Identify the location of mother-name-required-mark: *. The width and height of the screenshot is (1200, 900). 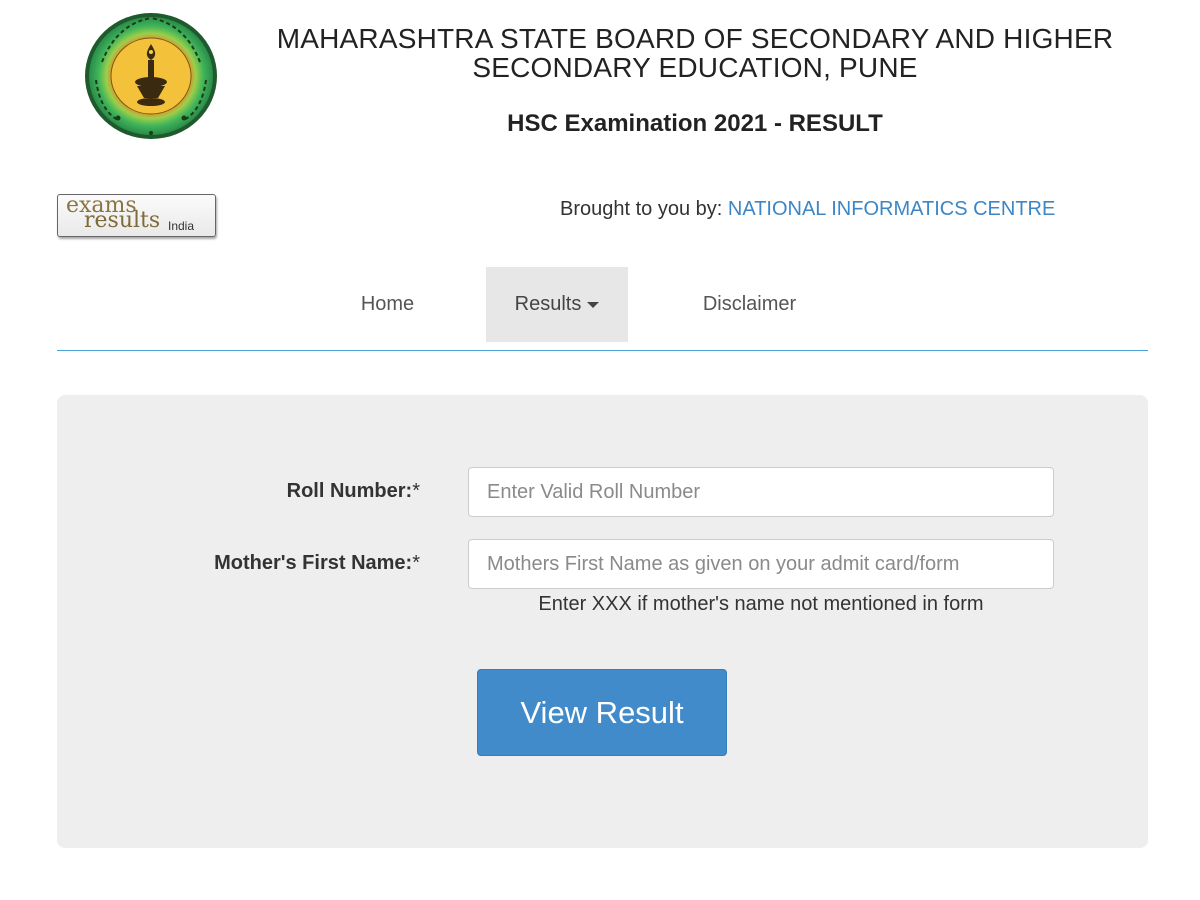
(416, 563).